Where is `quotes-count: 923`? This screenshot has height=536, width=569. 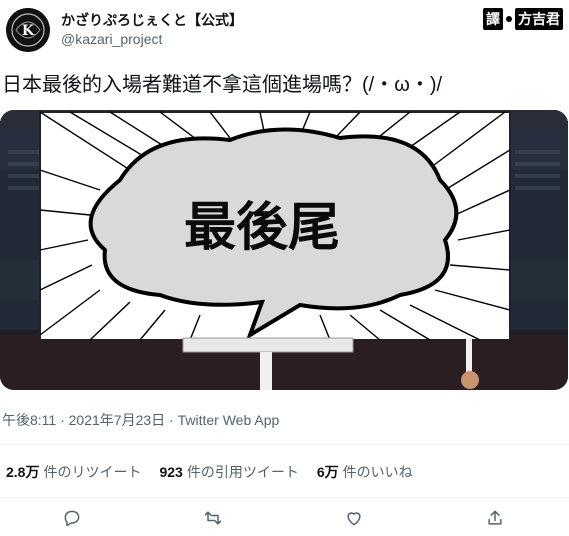
quotes-count: 923 is located at coordinates (171, 472).